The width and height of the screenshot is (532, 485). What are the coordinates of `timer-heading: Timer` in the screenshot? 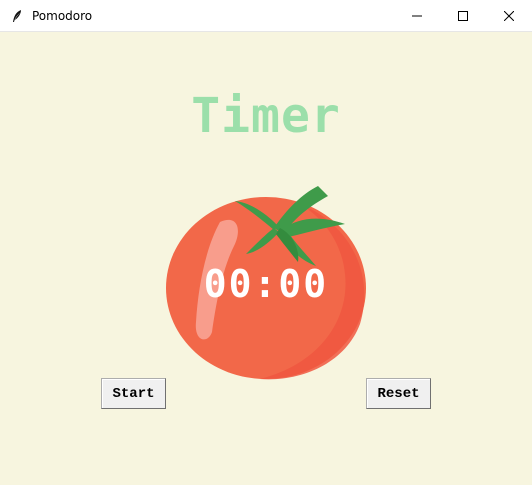 It's located at (266, 116).